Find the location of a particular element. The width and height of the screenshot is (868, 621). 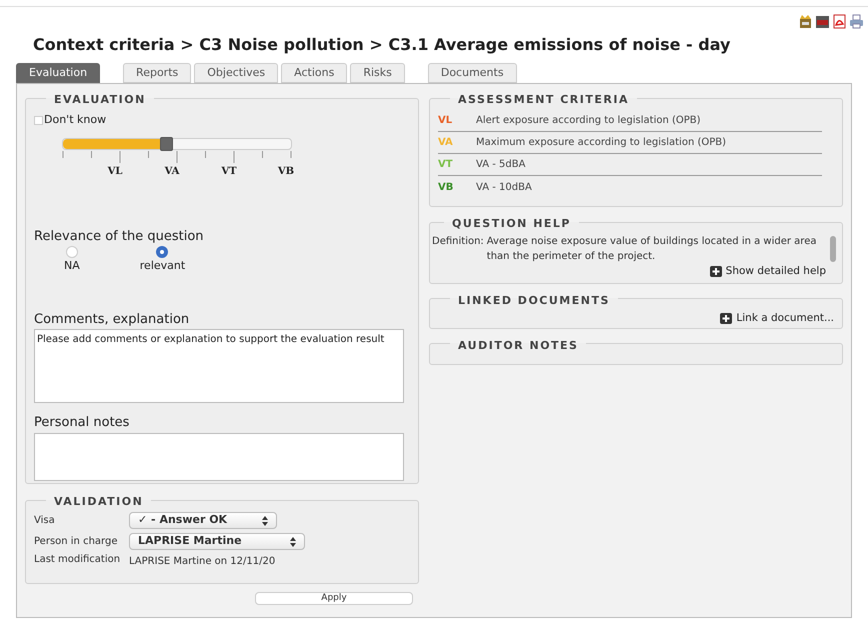

criteria-code: VT is located at coordinates (446, 165).